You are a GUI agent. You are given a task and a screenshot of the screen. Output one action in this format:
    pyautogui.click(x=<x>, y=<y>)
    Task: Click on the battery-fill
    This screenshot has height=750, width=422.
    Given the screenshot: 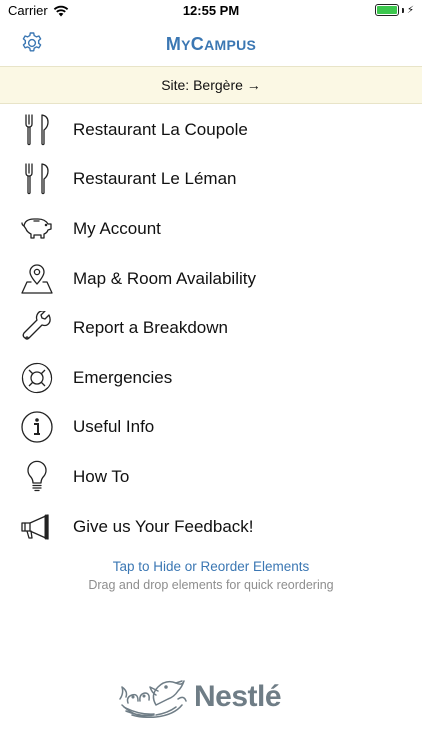 What is the action you would take?
    pyautogui.click(x=386, y=10)
    